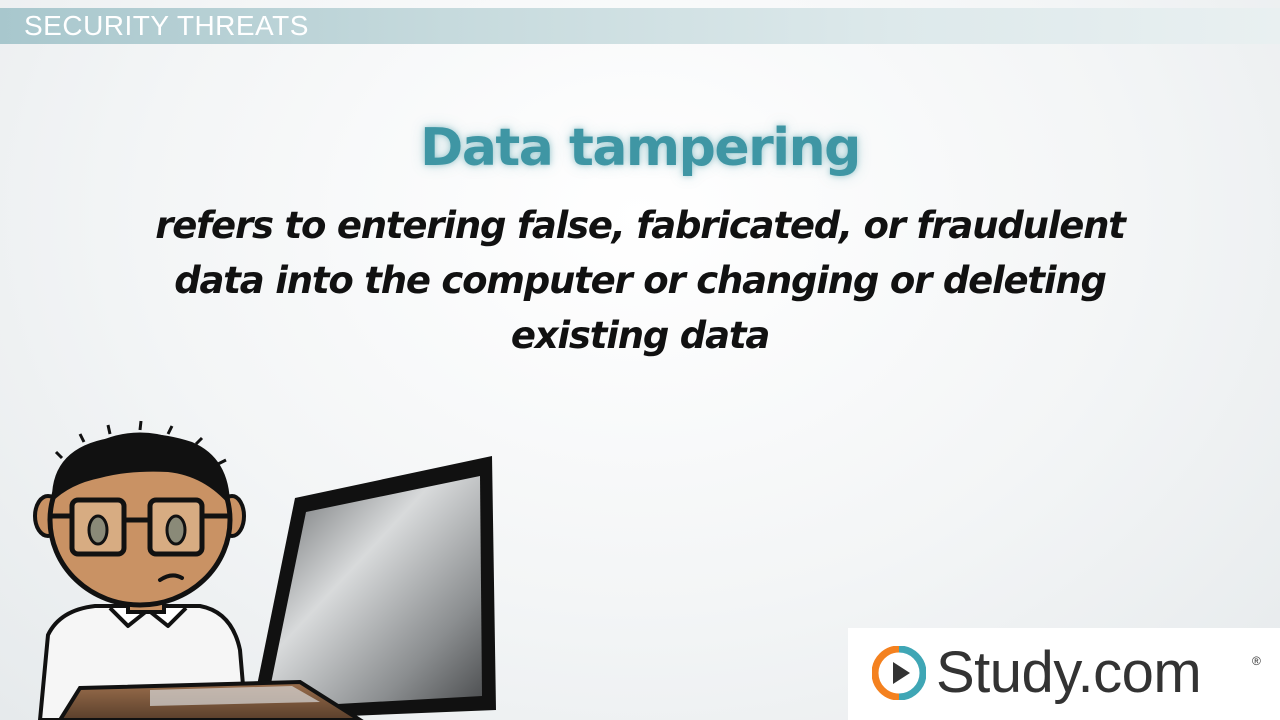 The image size is (1280, 720). Describe the element at coordinates (640, 26) in the screenshot. I see `header-bar: SECURITY THREATS` at that location.